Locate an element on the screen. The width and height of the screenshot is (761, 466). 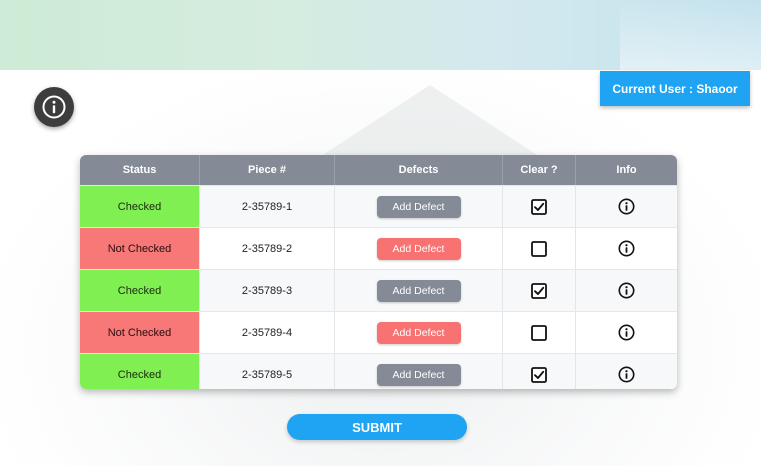
column-header-clear: Clear ? is located at coordinates (539, 170).